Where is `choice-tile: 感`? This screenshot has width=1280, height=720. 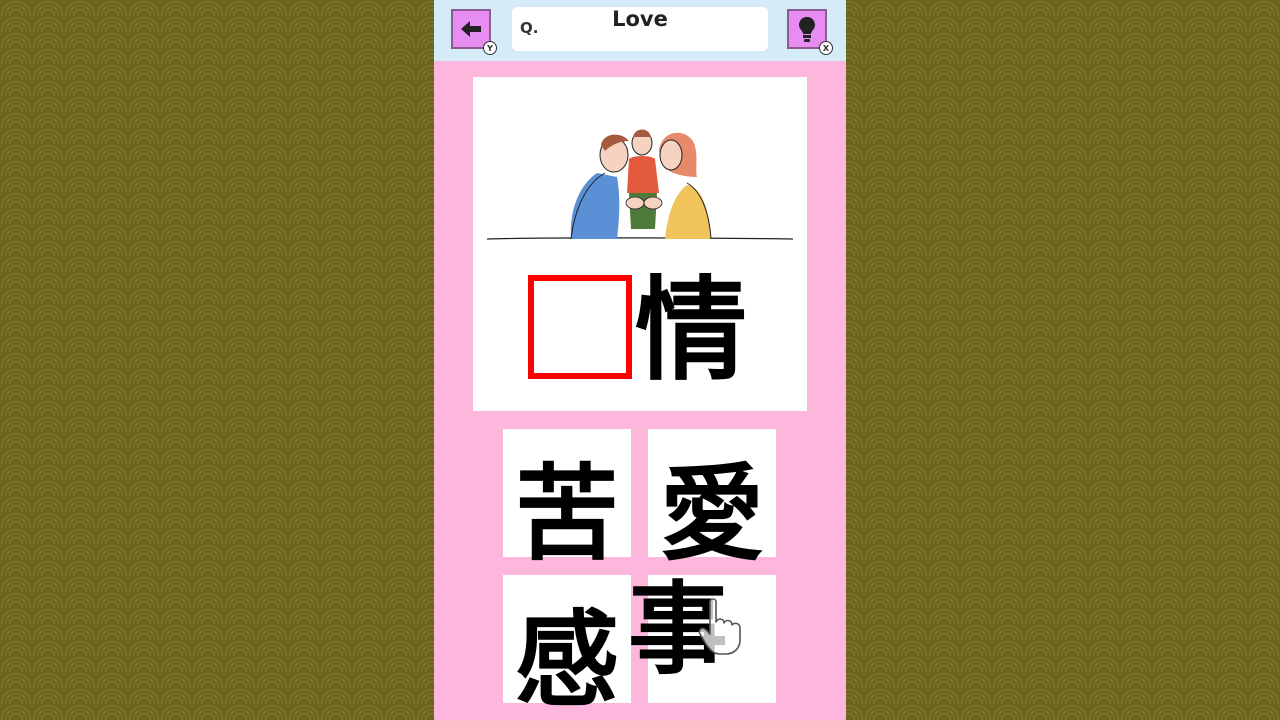 choice-tile: 感 is located at coordinates (567, 647).